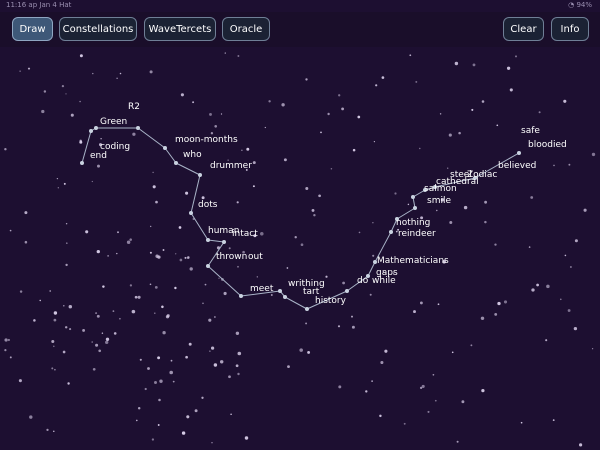 This screenshot has width=600, height=450. What do you see at coordinates (22, 5) in the screenshot?
I see `status-time: 11:16 ap` at bounding box center [22, 5].